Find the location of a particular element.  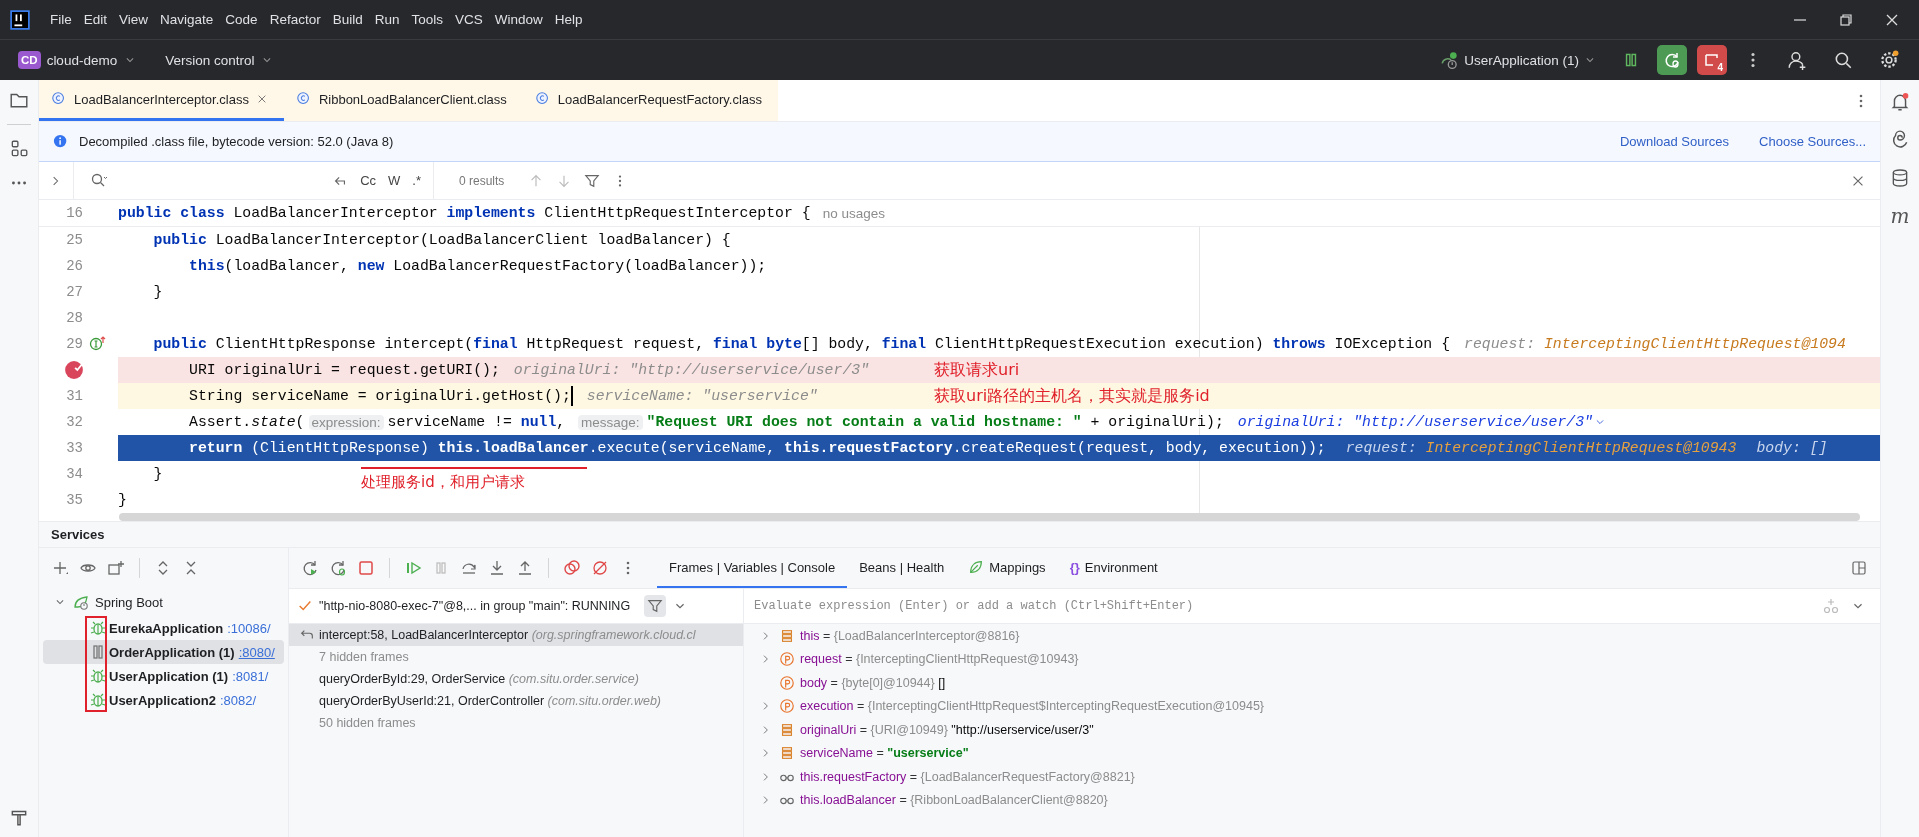

run-configuration: UserApplication (1) is located at coordinates (1518, 60).